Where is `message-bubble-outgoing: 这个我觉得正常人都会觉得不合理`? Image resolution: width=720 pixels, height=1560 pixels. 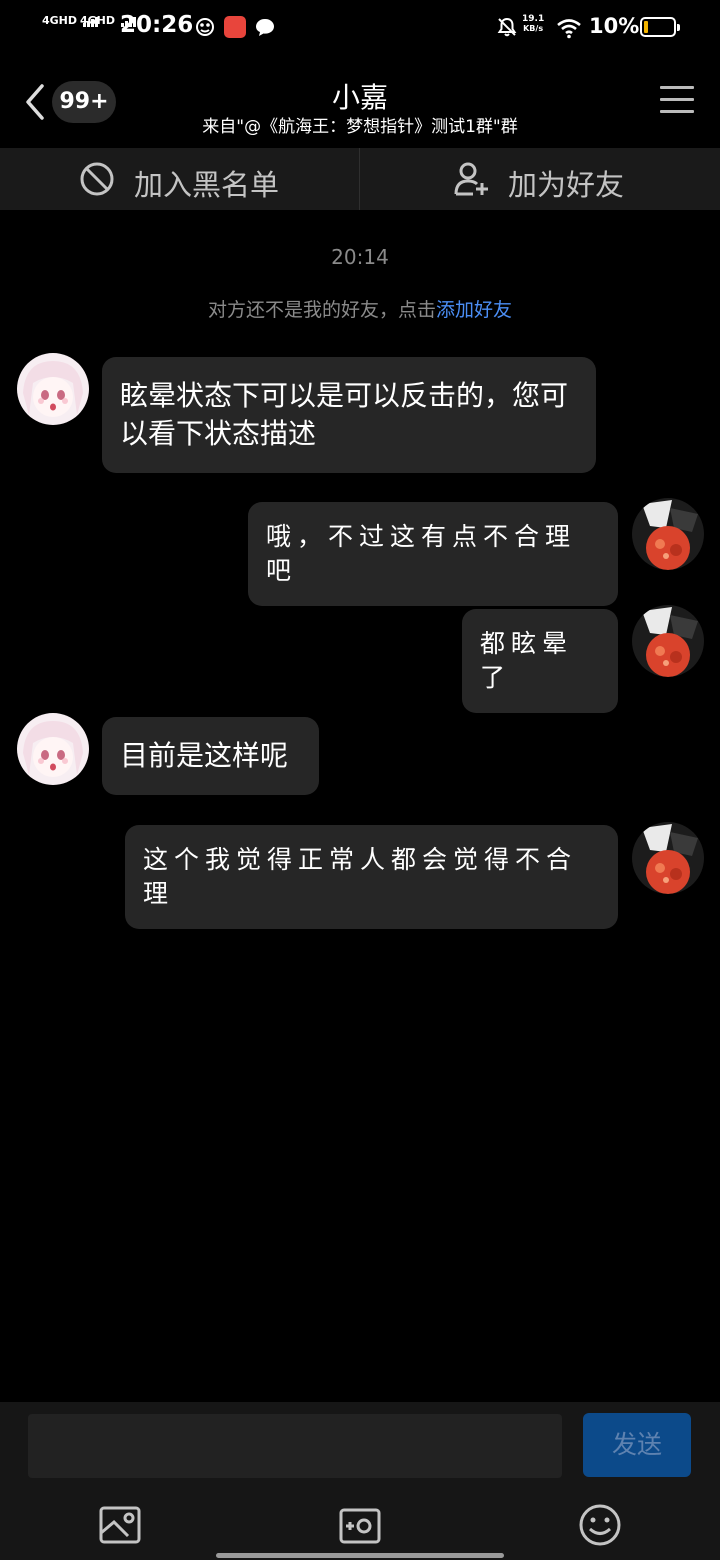
message-bubble-outgoing: 这个我觉得正常人都会觉得不合理 is located at coordinates (371, 877).